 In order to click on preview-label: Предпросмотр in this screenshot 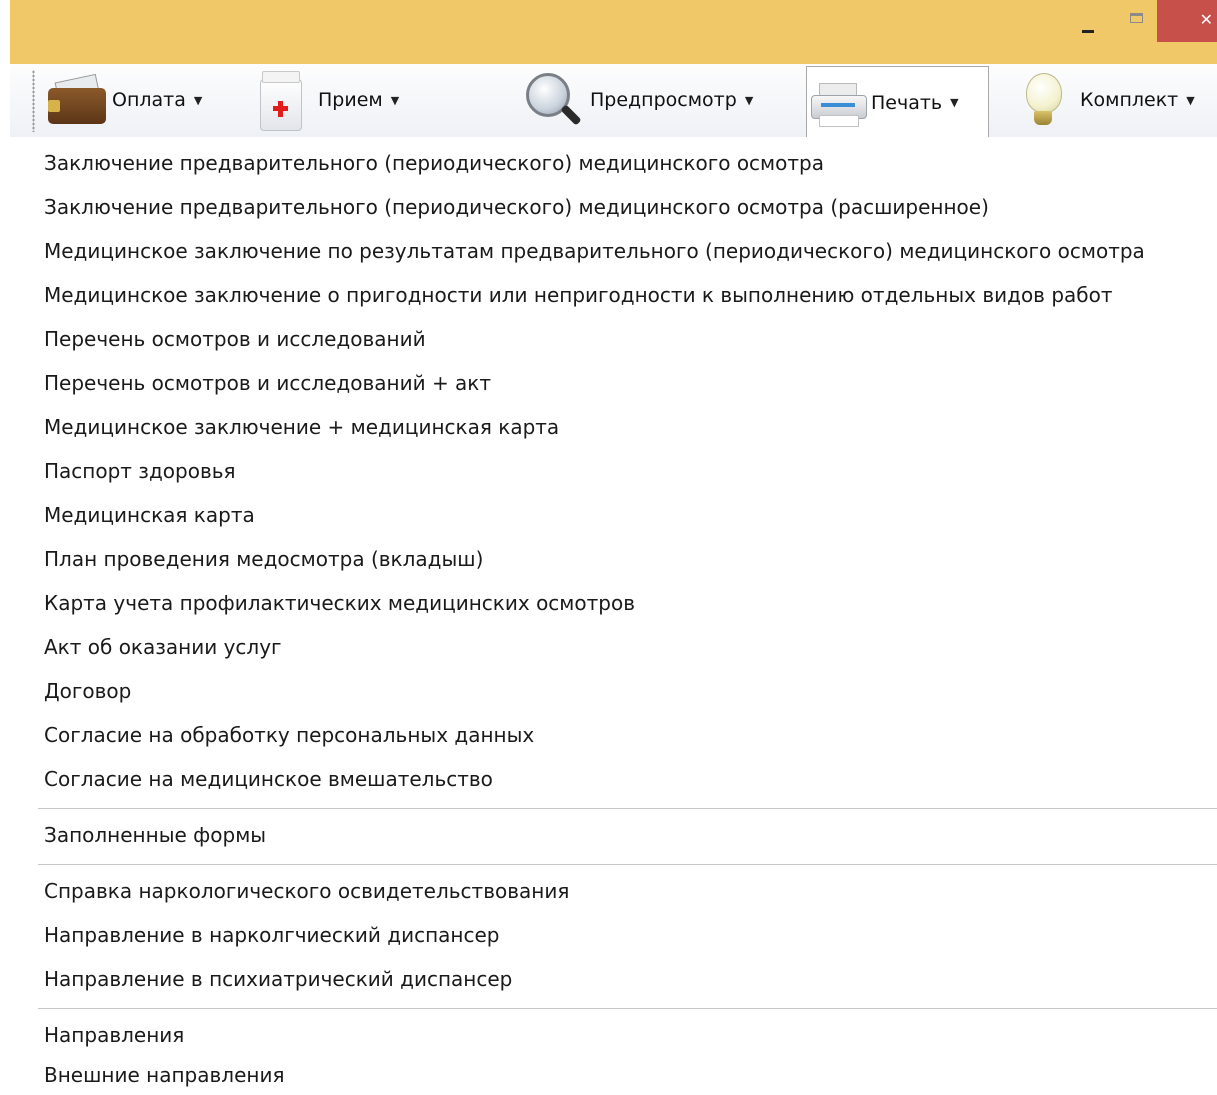, I will do `click(663, 100)`.